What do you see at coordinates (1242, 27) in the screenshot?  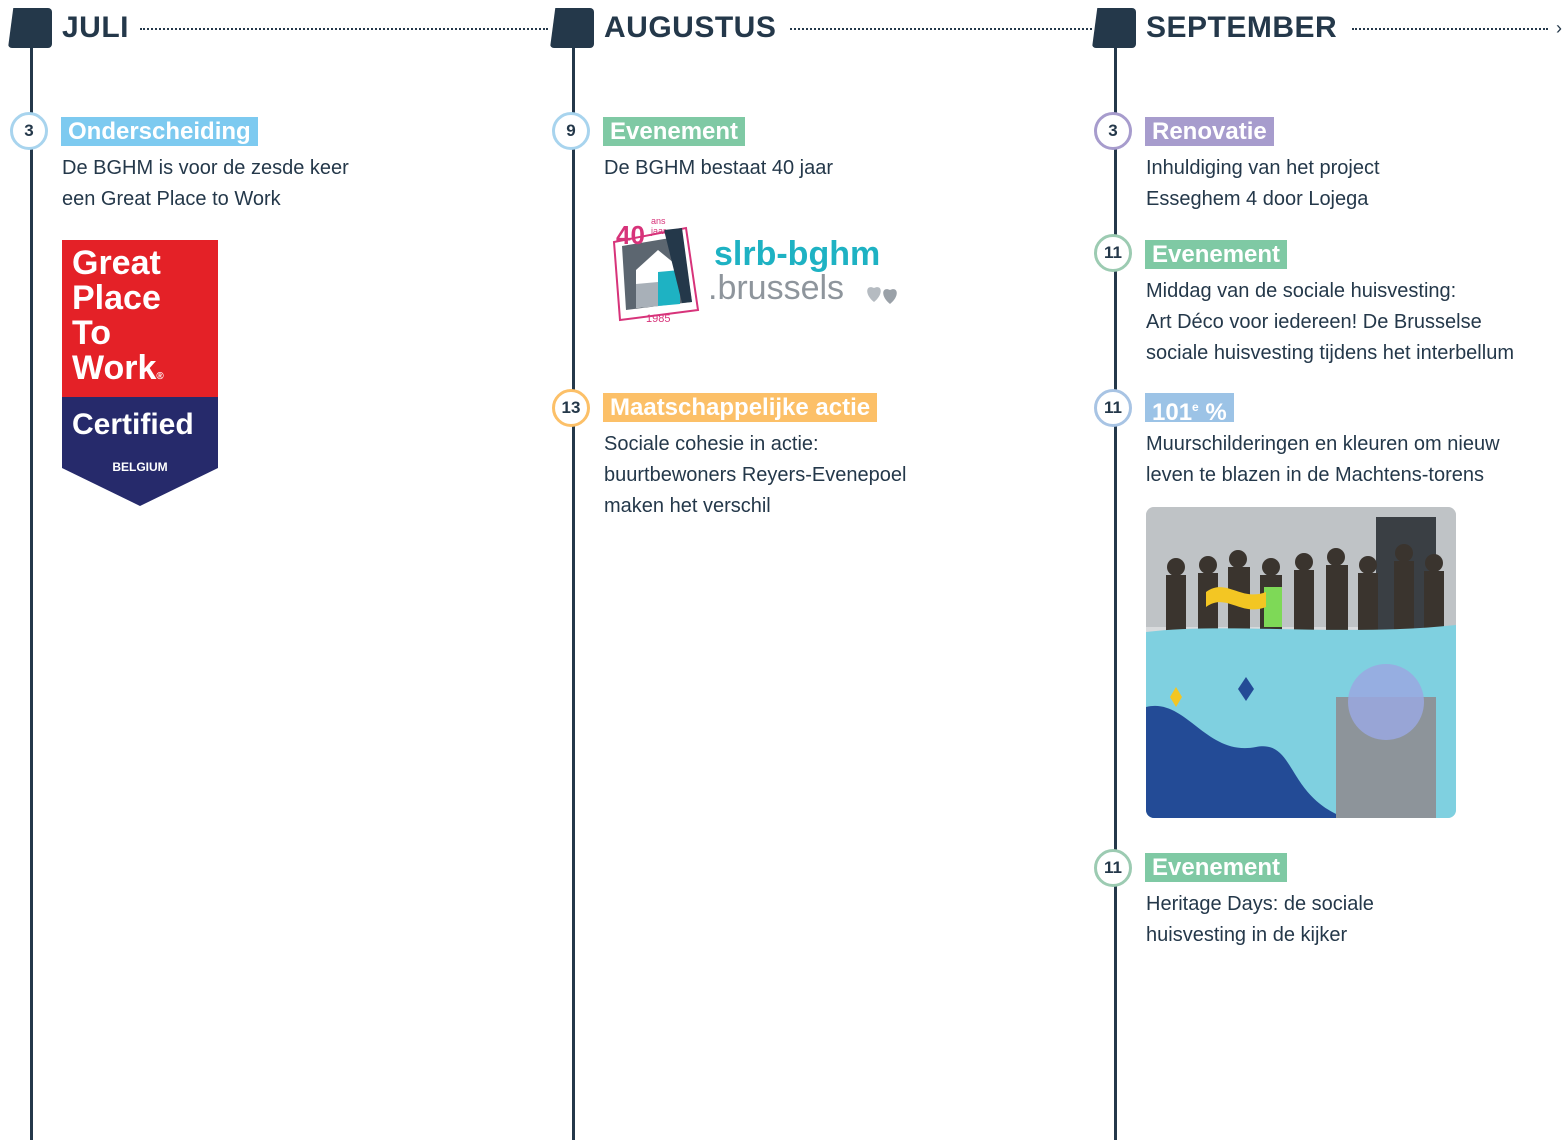 I see `month-title: SEPTEMBER` at bounding box center [1242, 27].